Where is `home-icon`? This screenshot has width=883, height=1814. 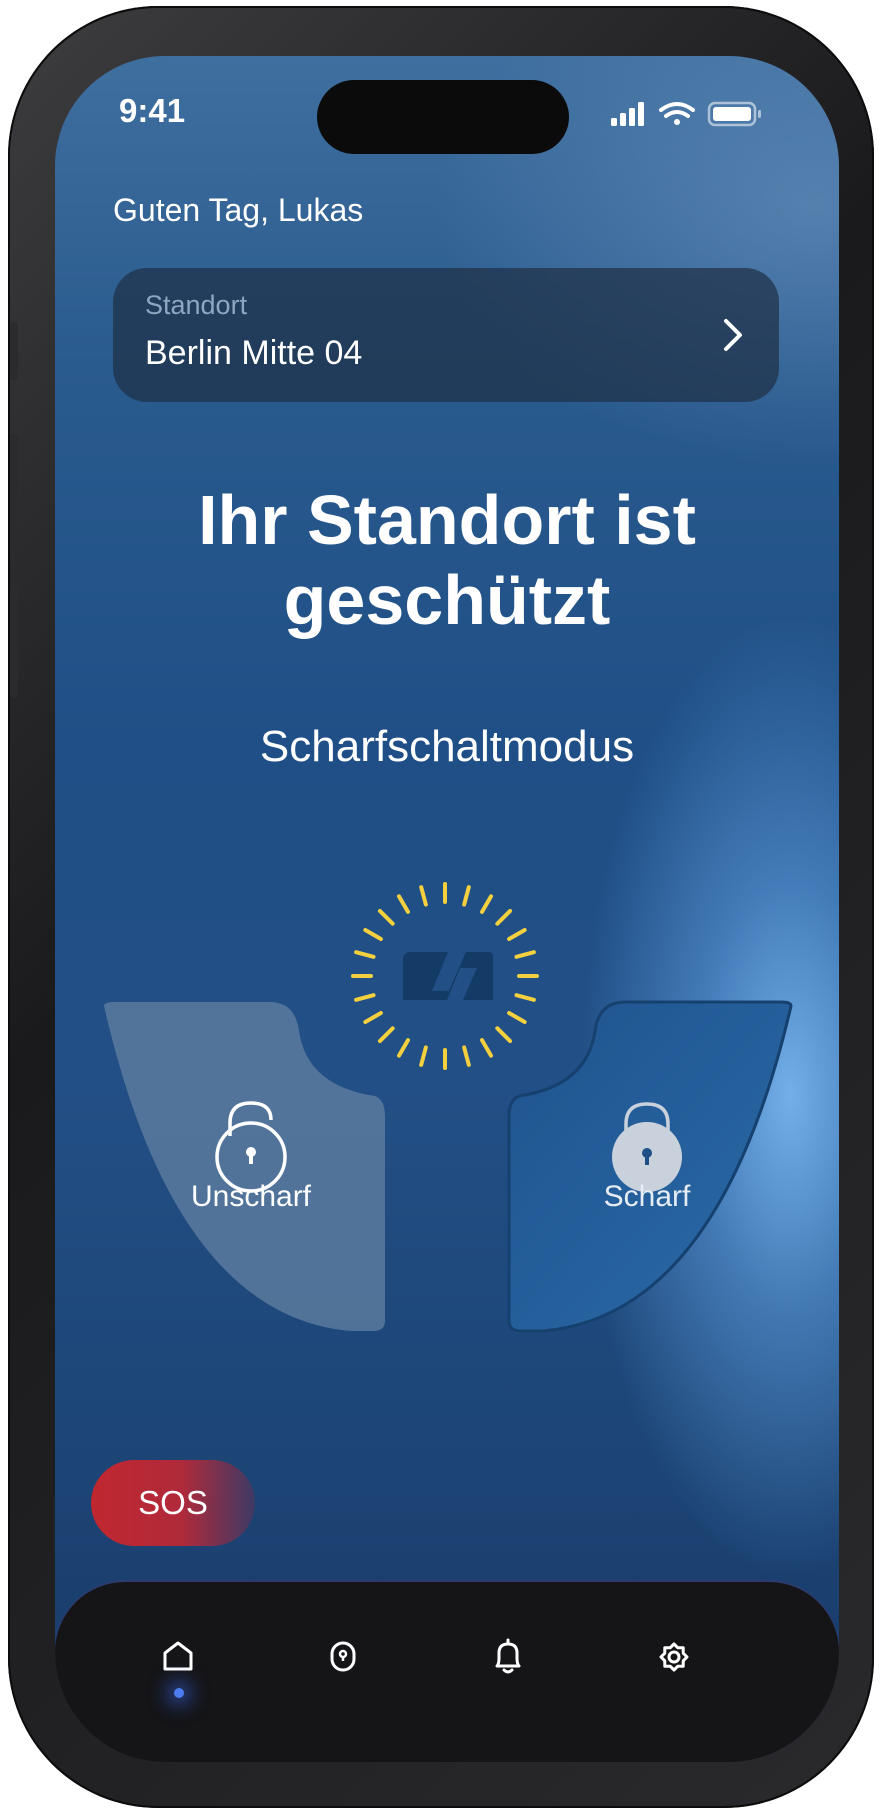
home-icon is located at coordinates (178, 1656).